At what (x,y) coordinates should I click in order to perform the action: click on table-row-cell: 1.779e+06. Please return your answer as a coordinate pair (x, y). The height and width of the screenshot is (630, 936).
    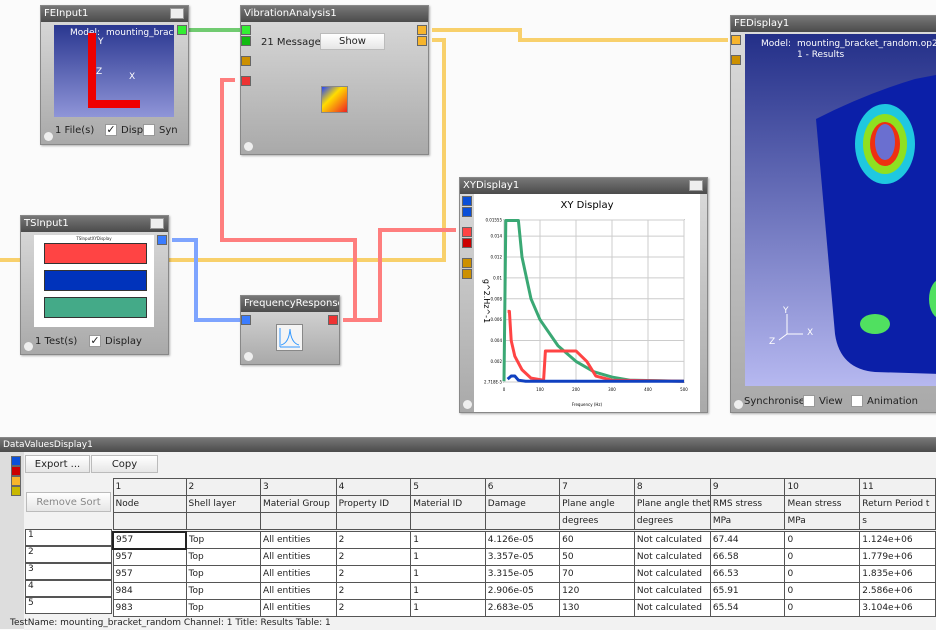
    Looking at the image, I should click on (897, 557).